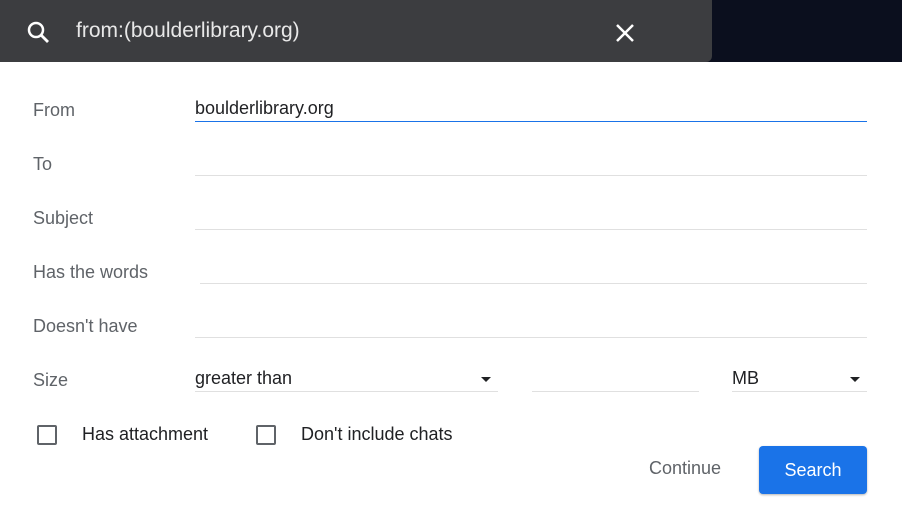 Image resolution: width=902 pixels, height=506 pixels. Describe the element at coordinates (531, 110) in the screenshot. I see `from-input: boulderlibrary.org` at that location.